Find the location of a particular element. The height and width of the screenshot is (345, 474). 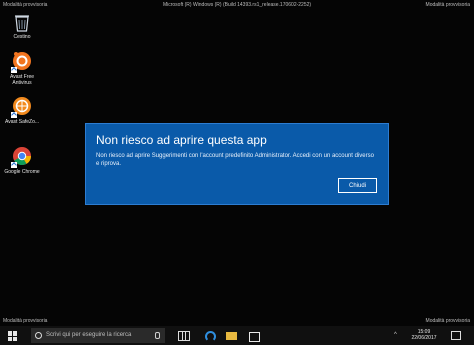

desktop-icon-recycle-bin: Cestino is located at coordinates (22, 26).